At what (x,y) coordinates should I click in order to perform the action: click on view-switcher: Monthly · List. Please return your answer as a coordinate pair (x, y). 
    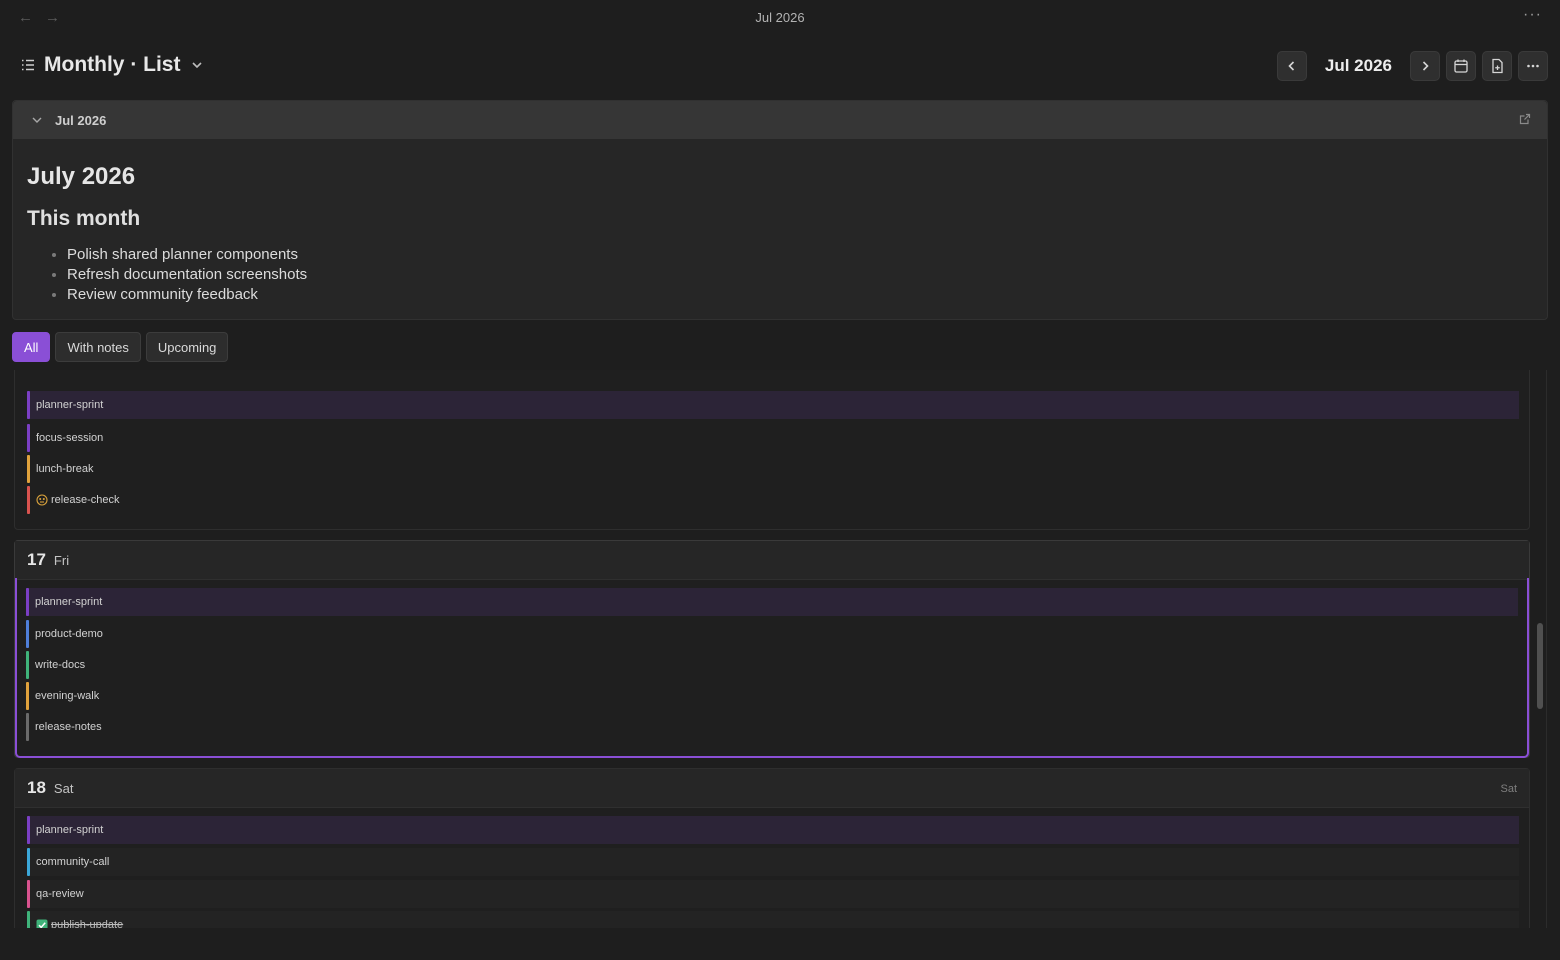
    Looking at the image, I should click on (112, 65).